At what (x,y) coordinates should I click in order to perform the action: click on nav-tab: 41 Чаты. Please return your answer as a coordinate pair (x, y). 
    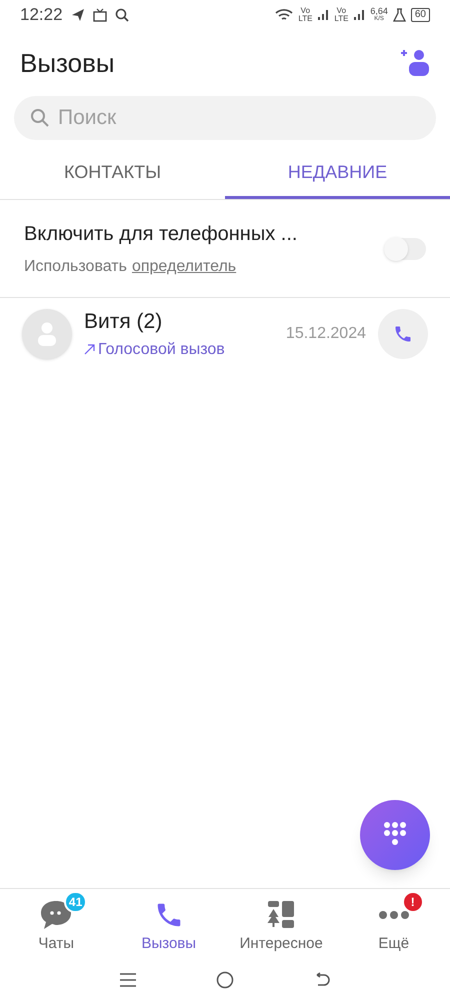
    Looking at the image, I should click on (56, 924).